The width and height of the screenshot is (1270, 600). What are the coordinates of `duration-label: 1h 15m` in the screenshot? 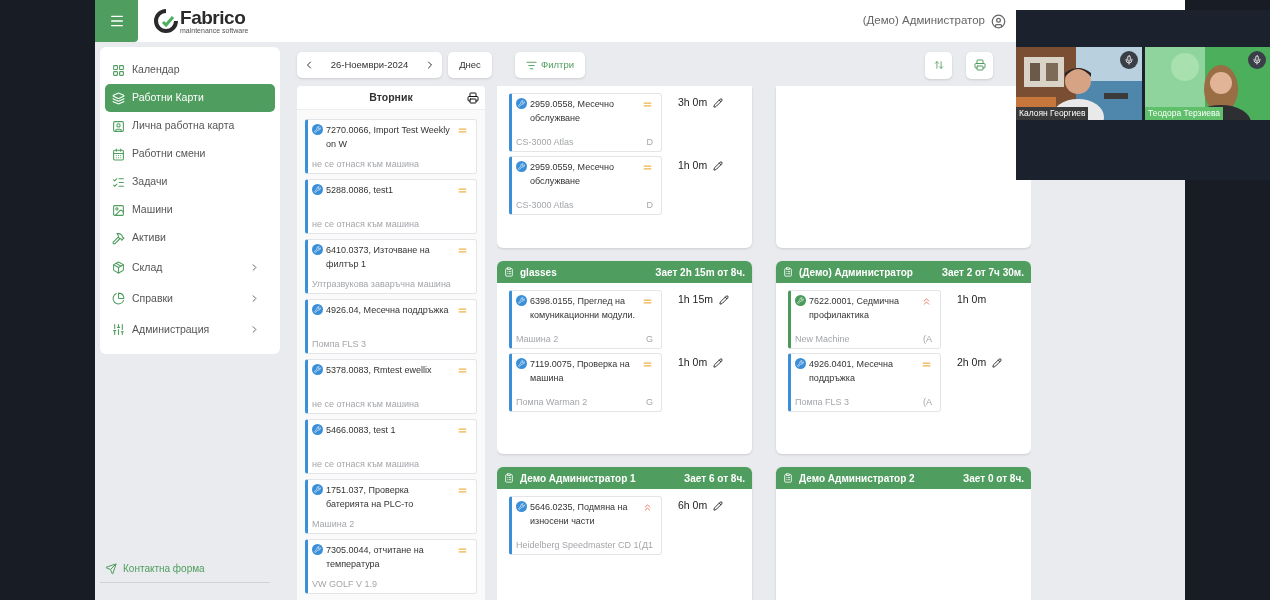 It's located at (696, 299).